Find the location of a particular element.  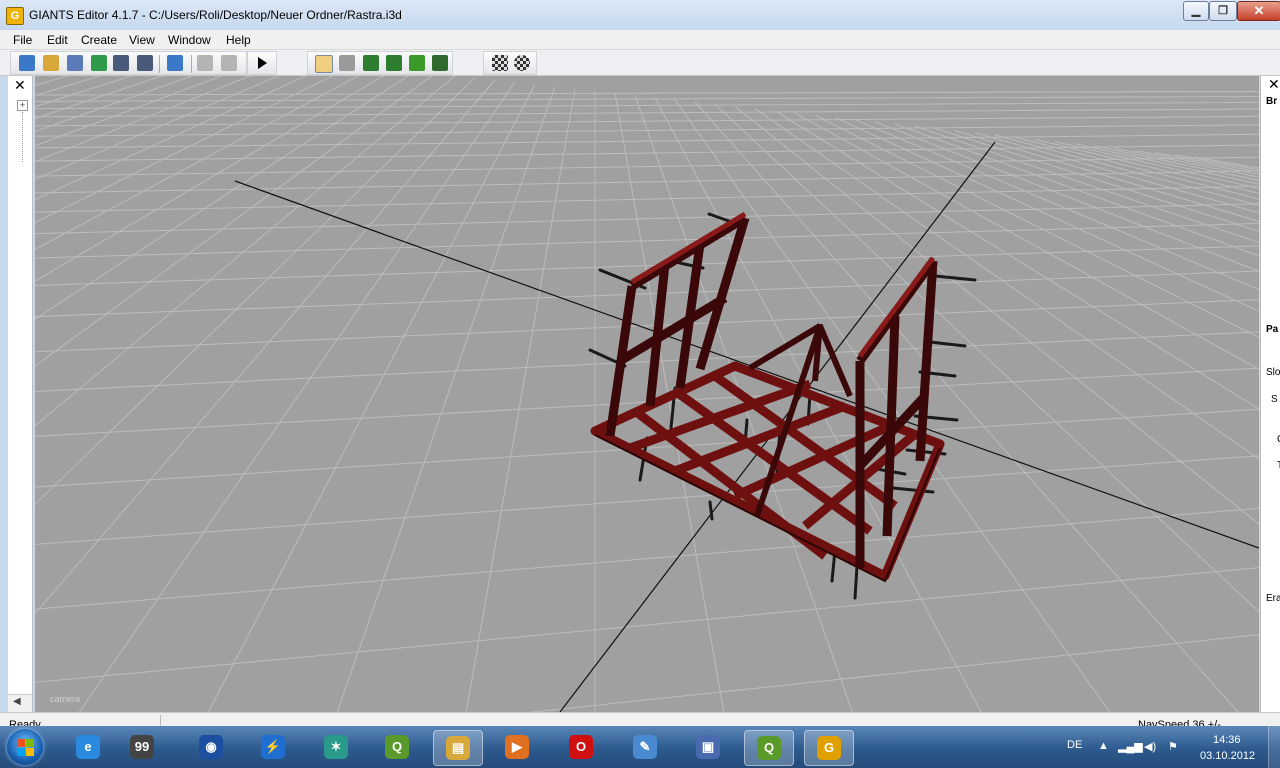

toolbar-group-file is located at coordinates (128, 63).